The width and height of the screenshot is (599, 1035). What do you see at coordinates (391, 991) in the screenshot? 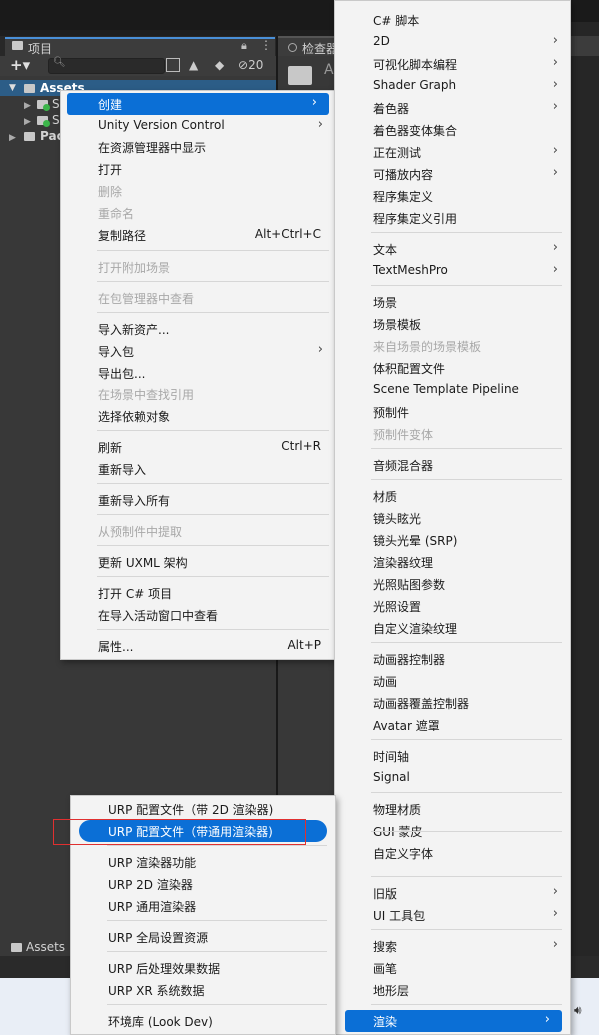
I see `menu-item-label: 地形层` at bounding box center [391, 991].